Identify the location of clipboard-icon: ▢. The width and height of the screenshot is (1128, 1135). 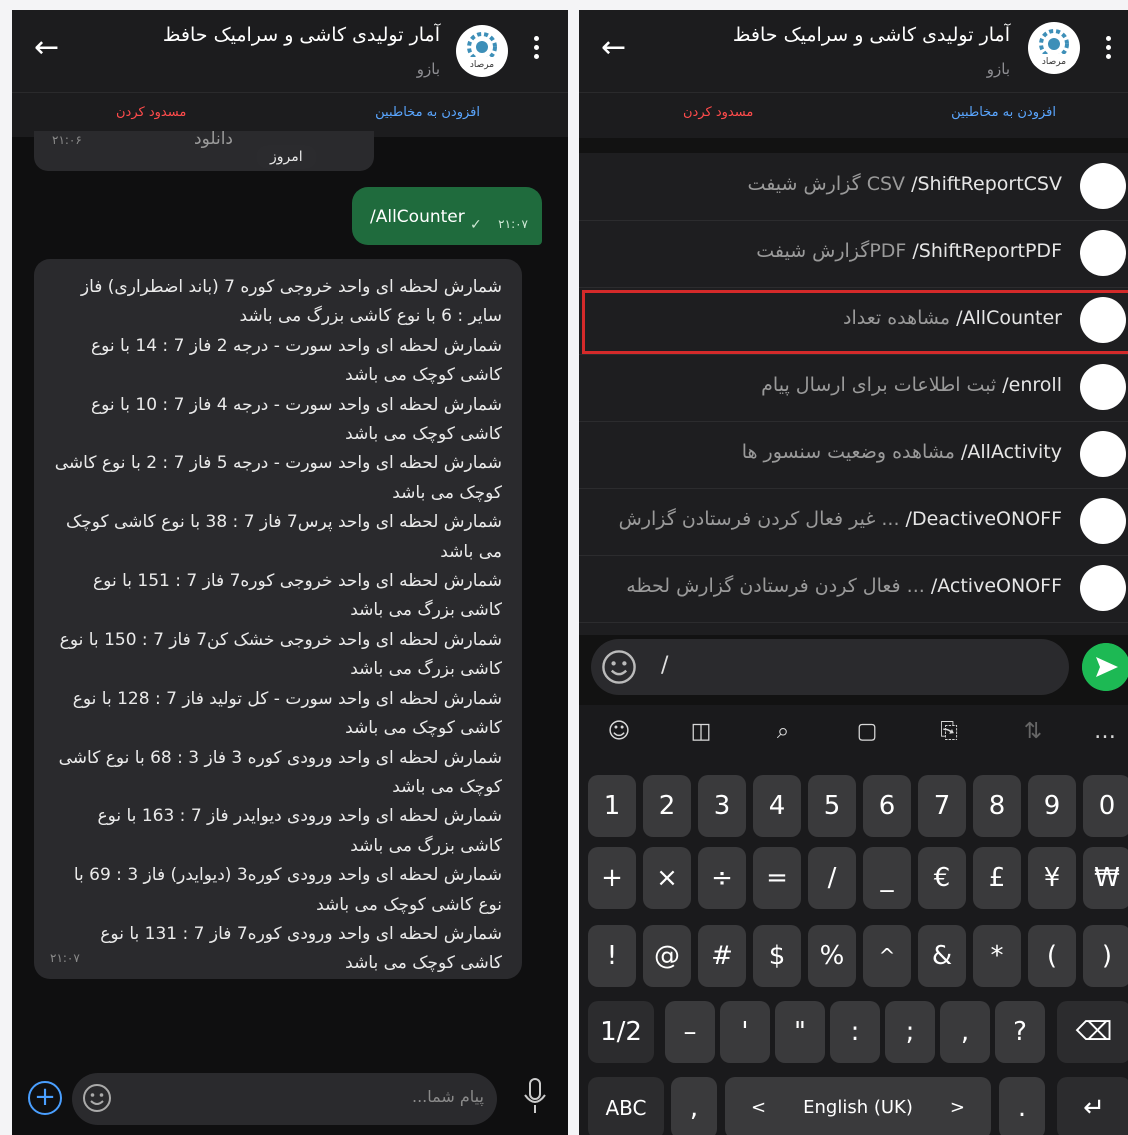
(867, 733).